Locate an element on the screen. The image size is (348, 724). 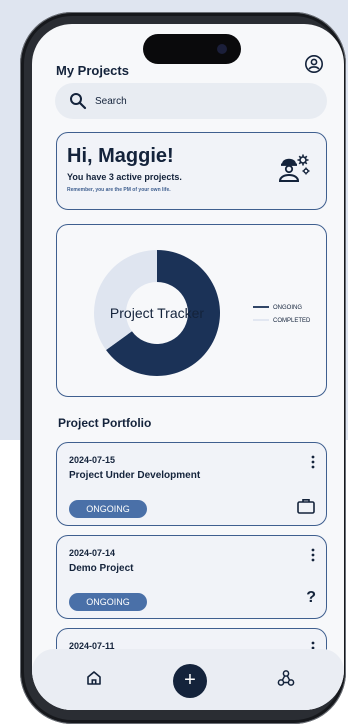
bottom-nav: + is located at coordinates (188, 679).